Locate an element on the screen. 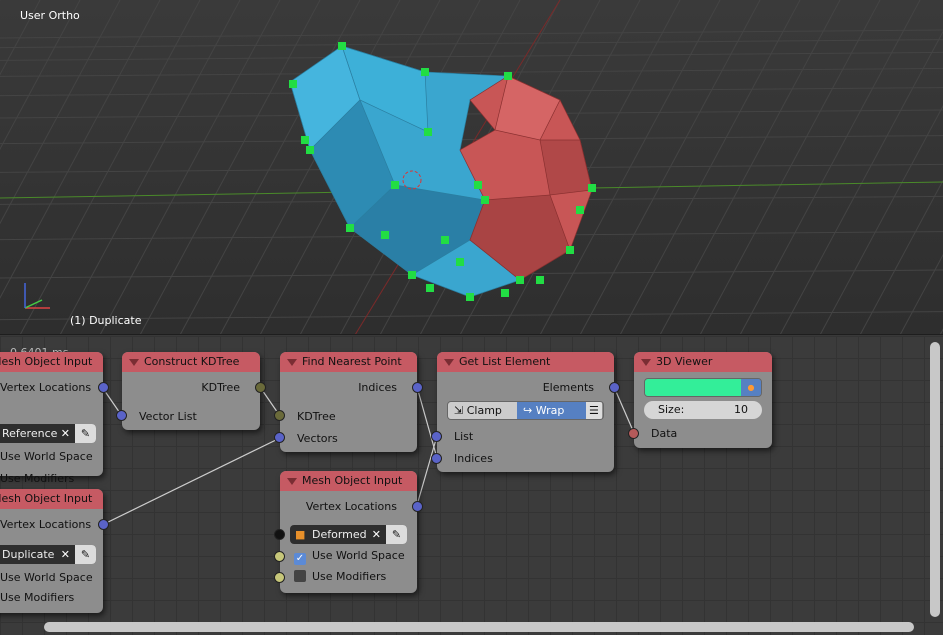  size-value: 10 is located at coordinates (741, 409).